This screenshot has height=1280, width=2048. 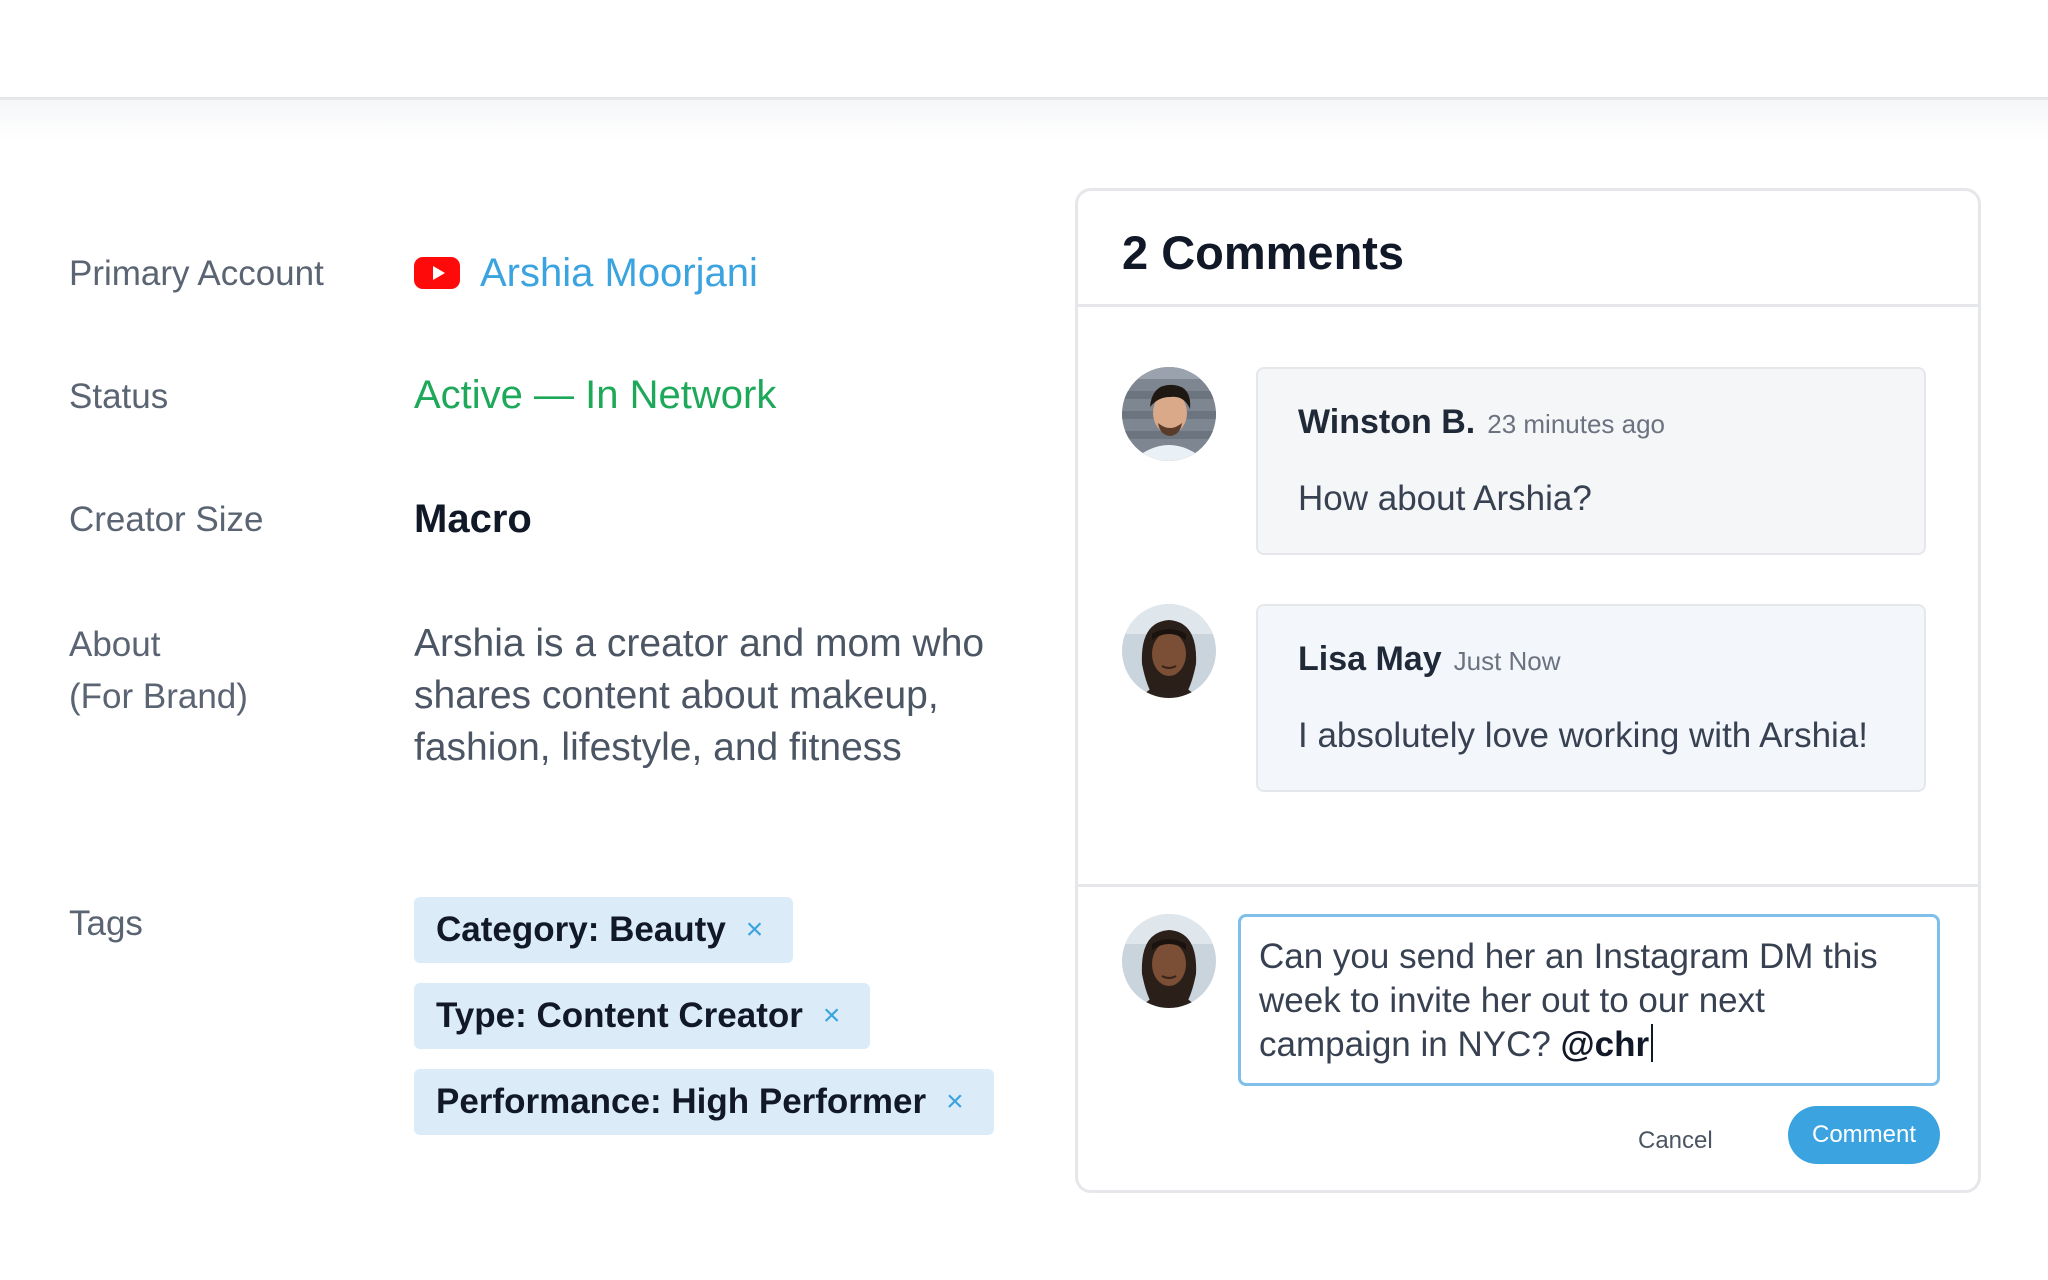 I want to click on tags-label: Tags, so click(x=106, y=923).